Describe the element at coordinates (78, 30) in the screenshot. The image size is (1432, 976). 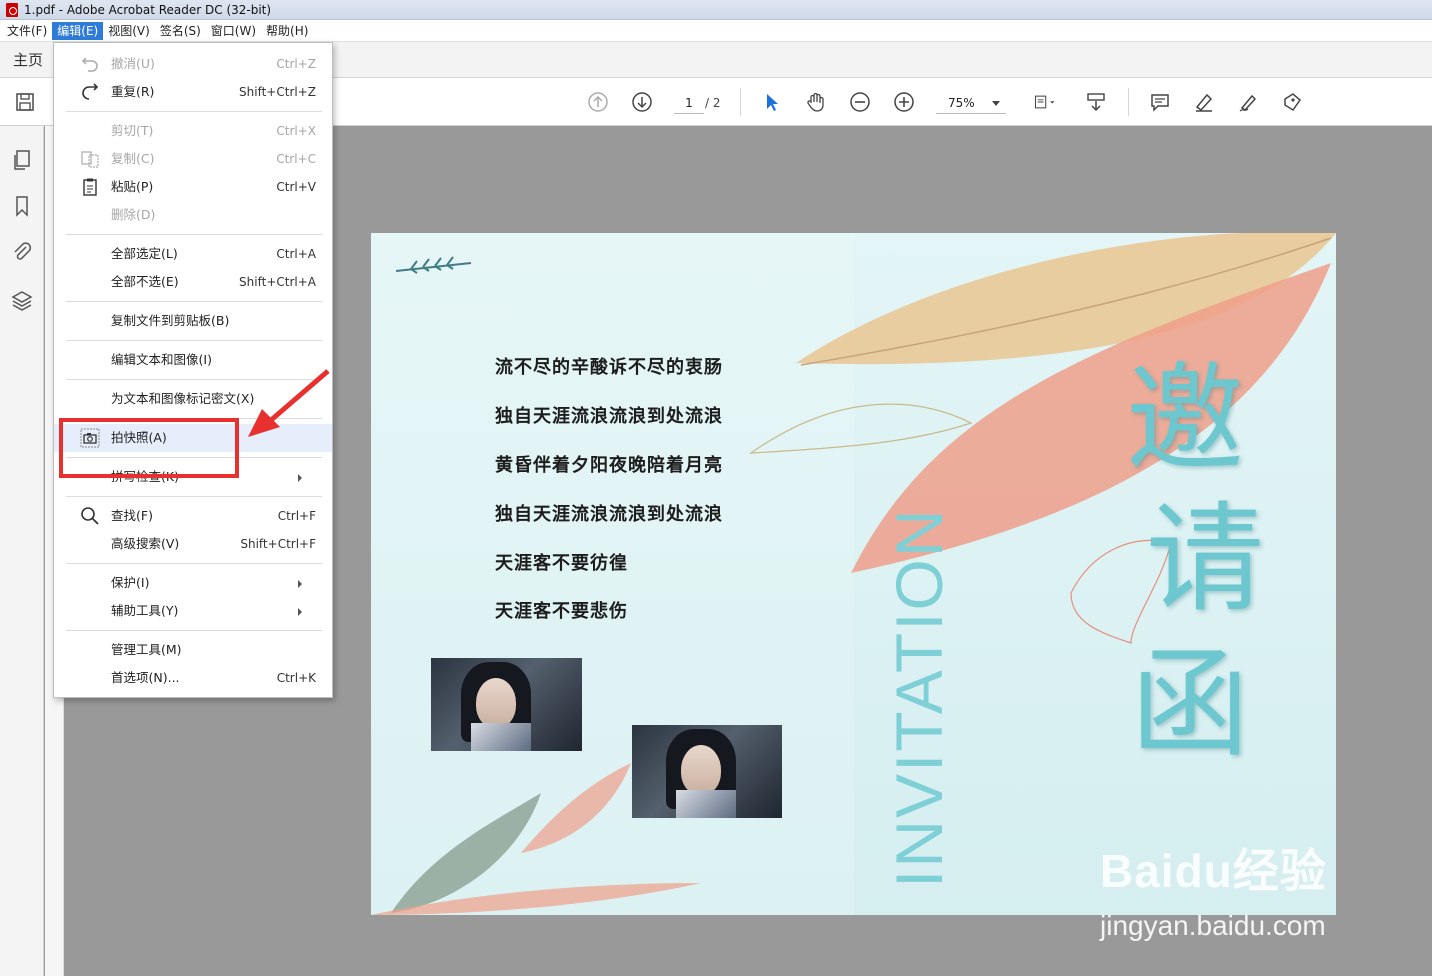
I see `menu-edit: 编辑(E)` at that location.